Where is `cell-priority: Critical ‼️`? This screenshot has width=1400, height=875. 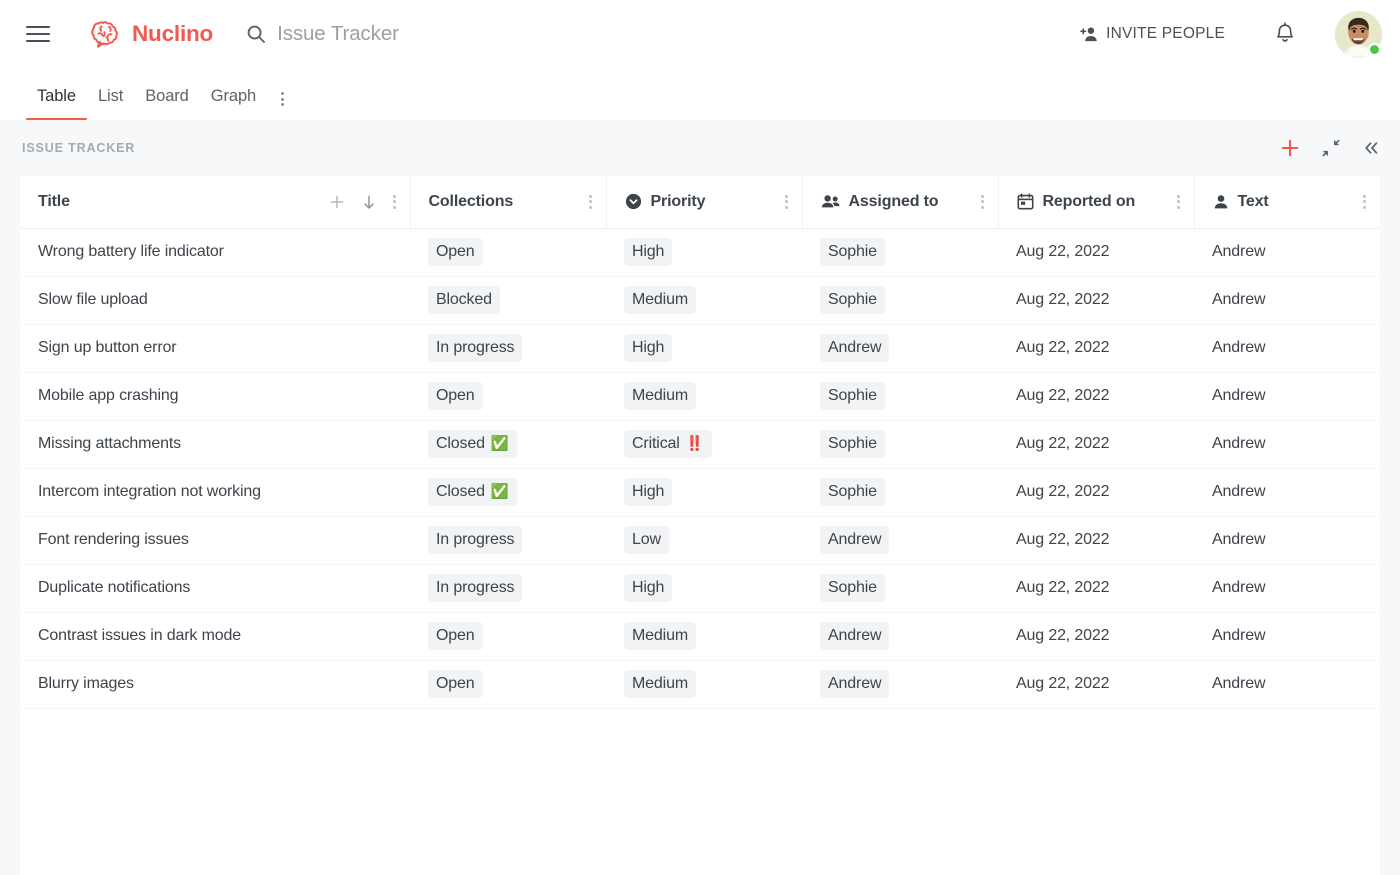
cell-priority: Critical ‼️ is located at coordinates (704, 444).